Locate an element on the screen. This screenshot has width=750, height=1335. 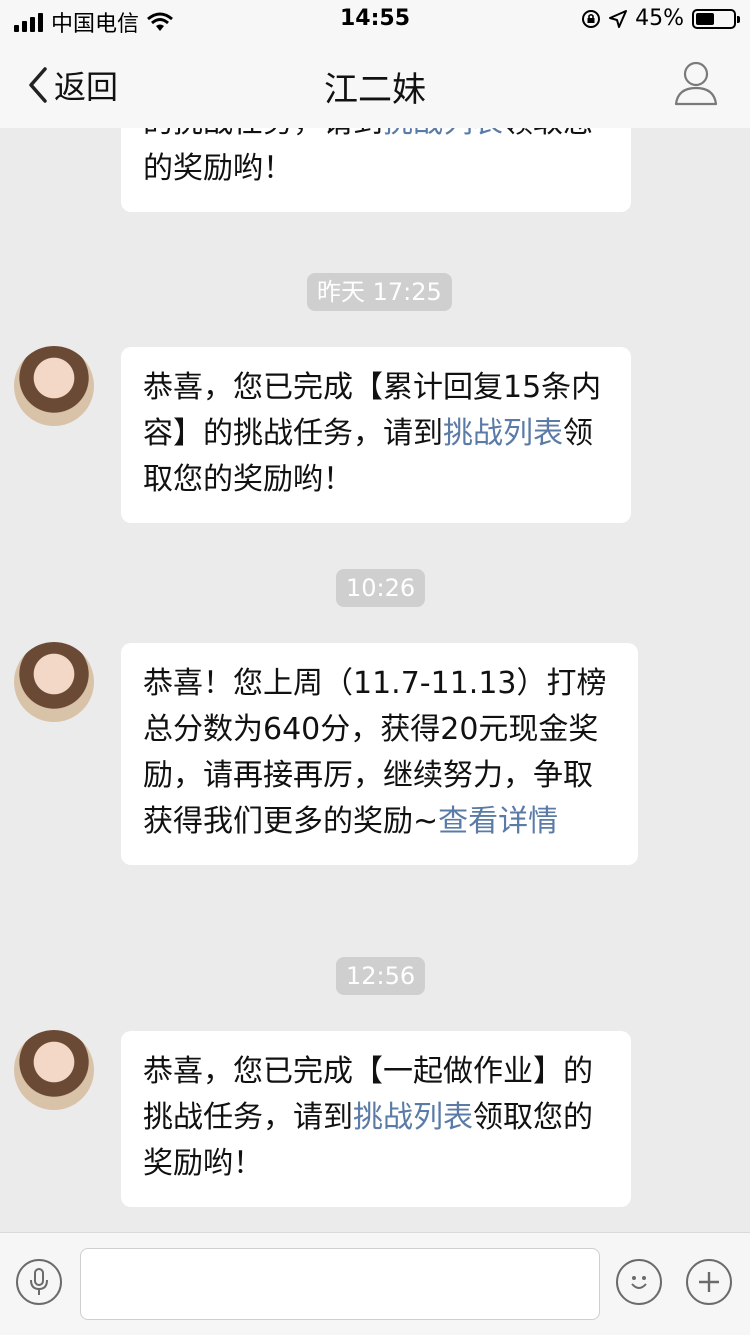
microphone-icon is located at coordinates (39, 1281).